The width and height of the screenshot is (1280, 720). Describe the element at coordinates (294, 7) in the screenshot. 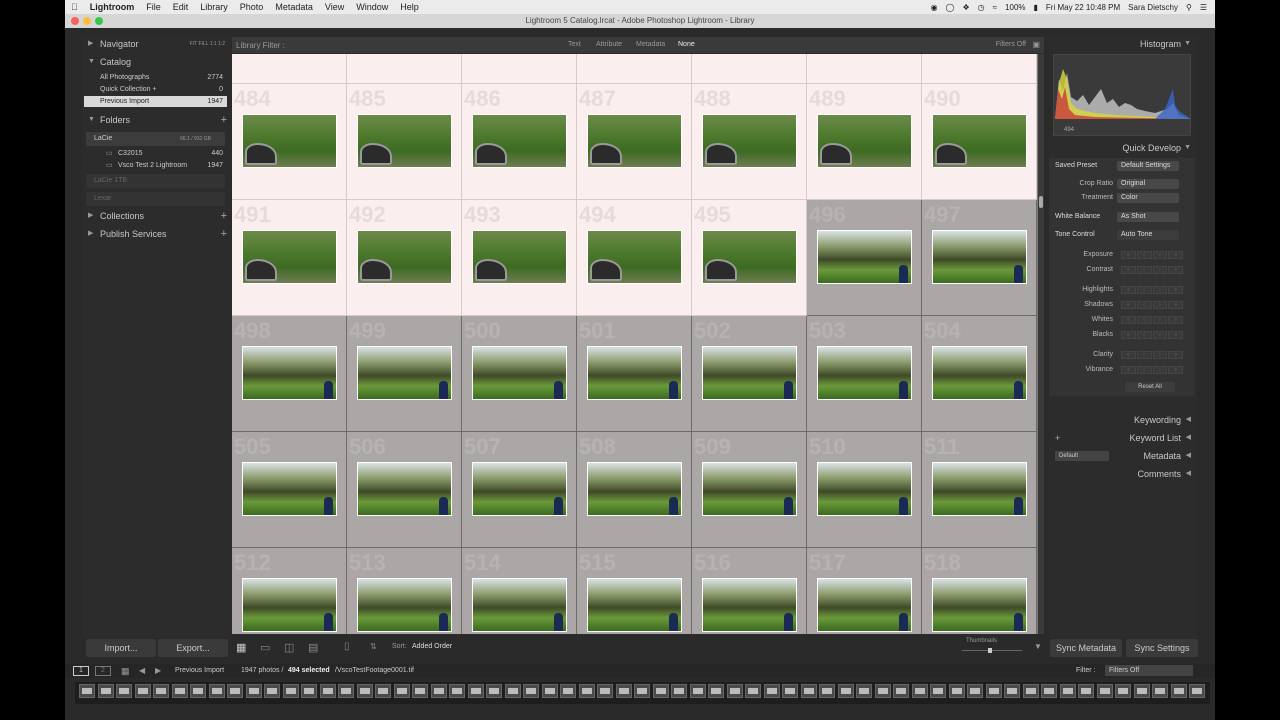

I see `menu-metadata: Metadata` at that location.